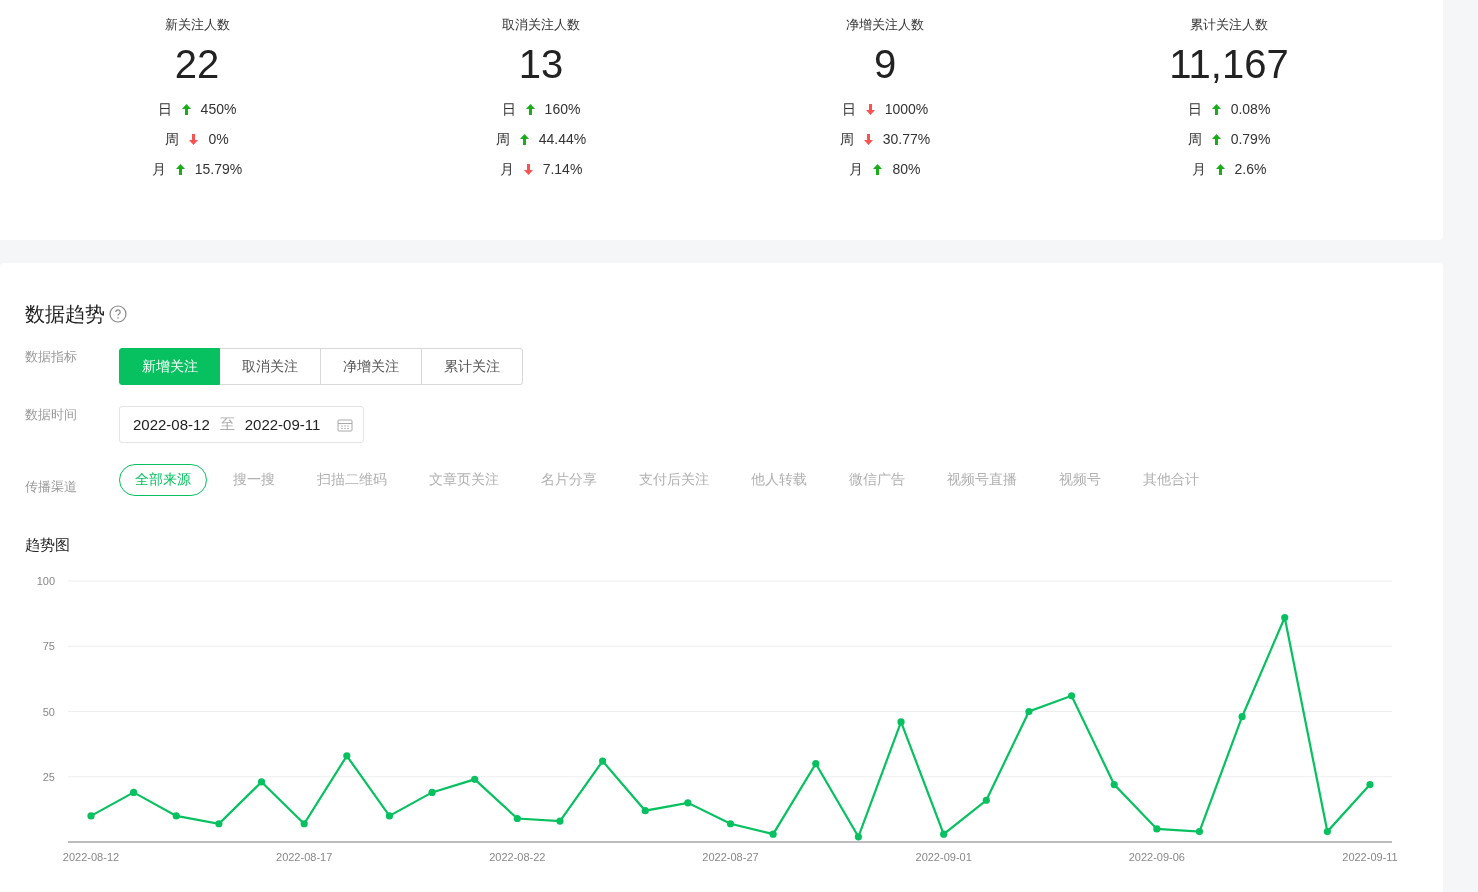 The image size is (1478, 892). I want to click on metric-tab: 累计关注, so click(472, 366).